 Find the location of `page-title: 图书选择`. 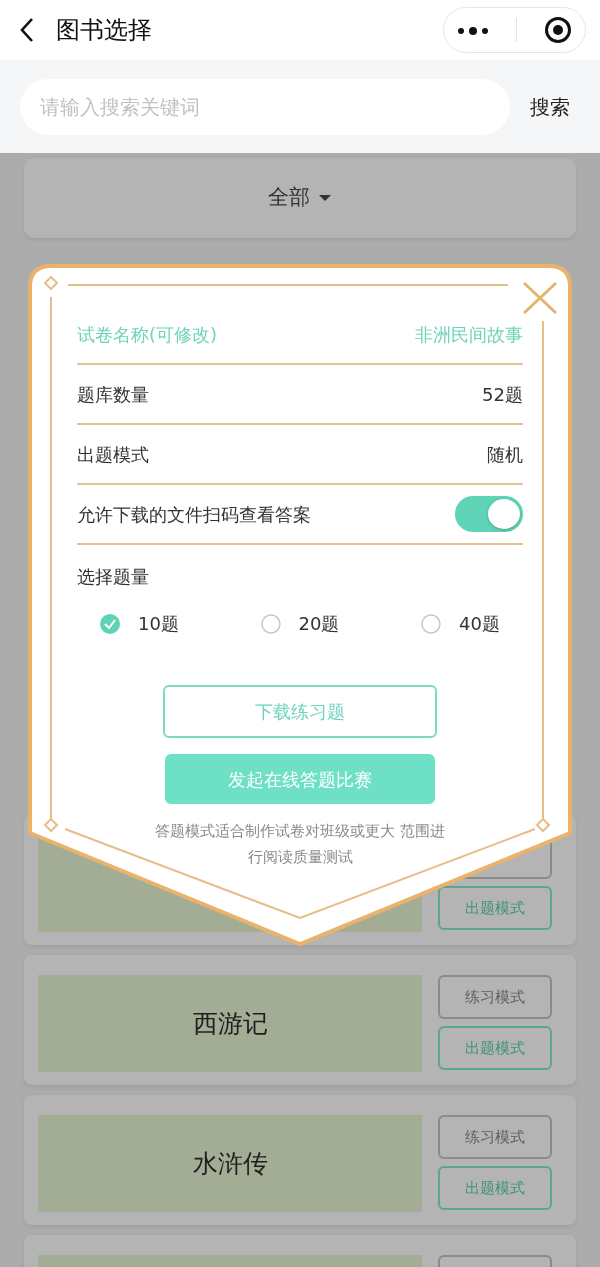

page-title: 图书选择 is located at coordinates (104, 30).